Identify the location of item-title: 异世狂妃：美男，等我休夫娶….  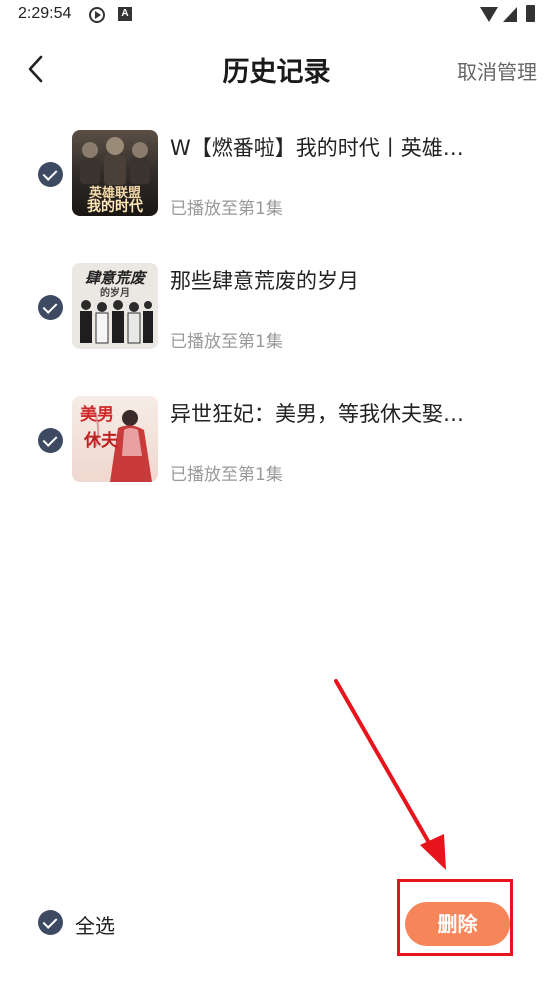
(317, 414).